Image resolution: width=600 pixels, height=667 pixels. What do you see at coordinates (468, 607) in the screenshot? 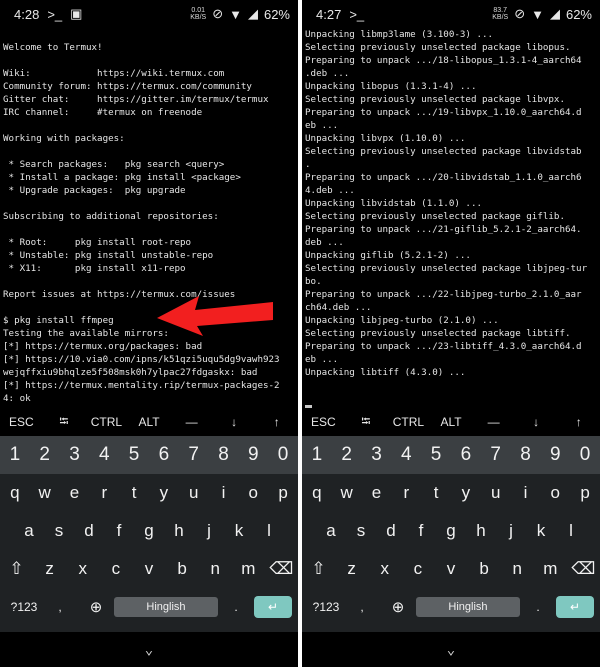
I see `space-key: Hinglish` at bounding box center [468, 607].